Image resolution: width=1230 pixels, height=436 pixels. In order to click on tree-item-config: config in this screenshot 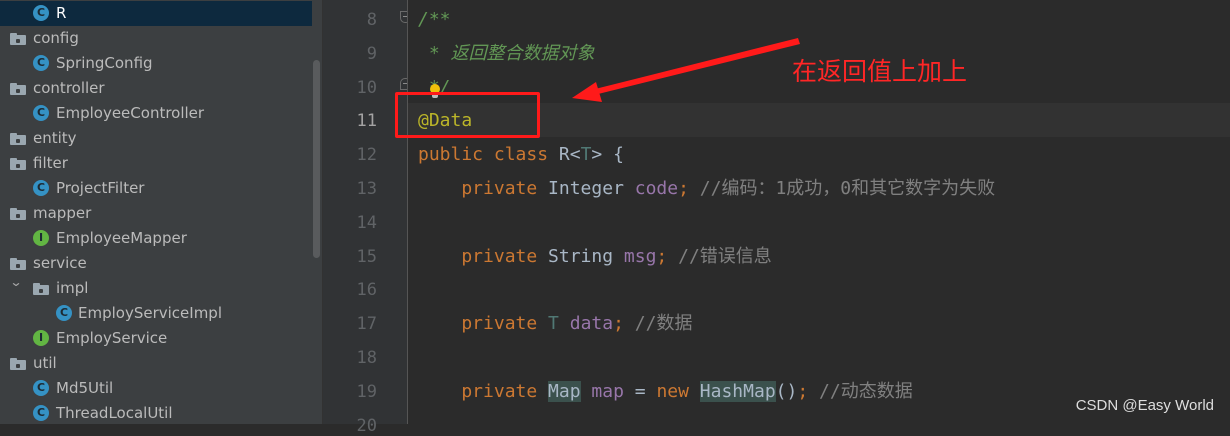, I will do `click(156, 38)`.